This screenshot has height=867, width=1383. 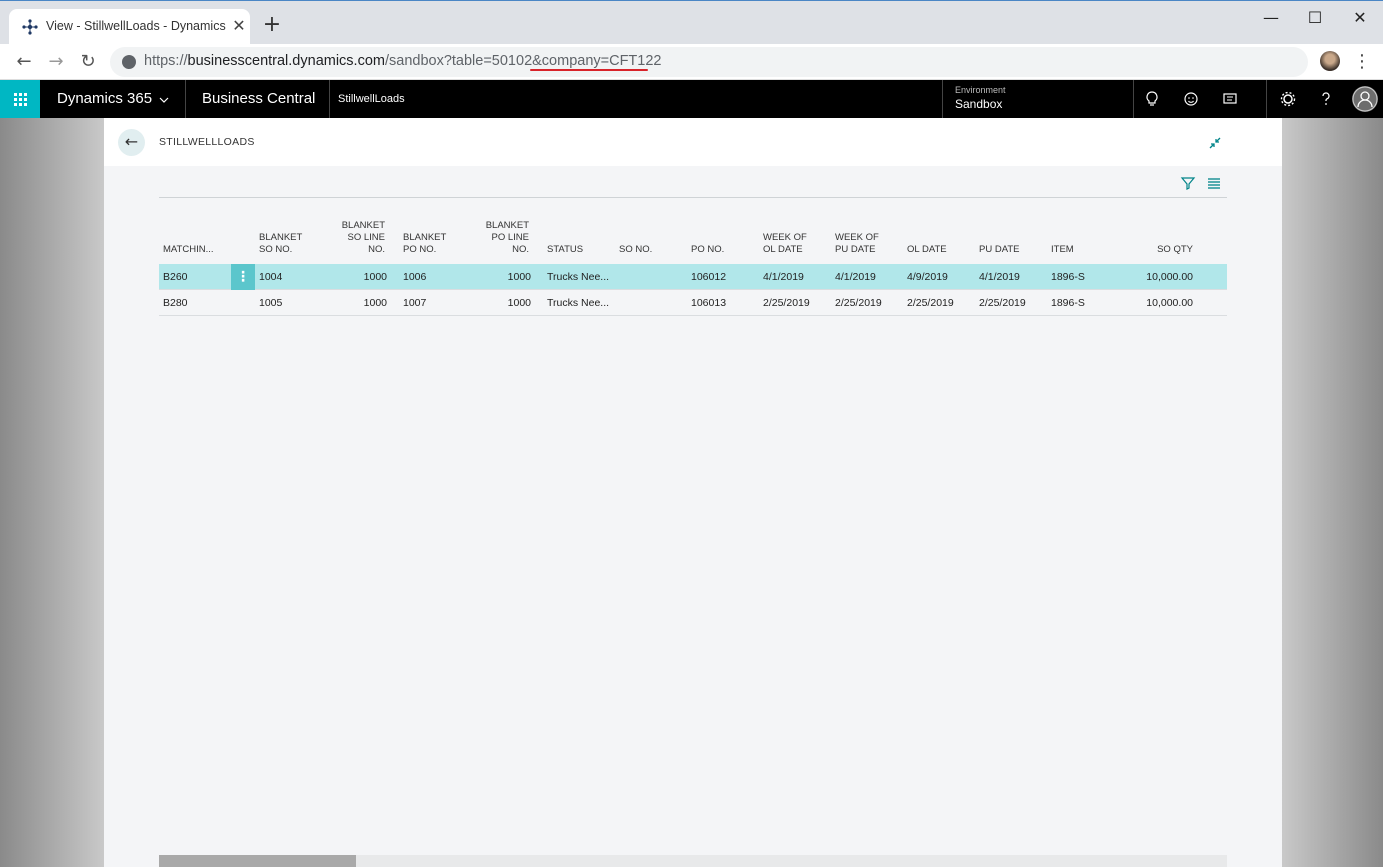 I want to click on cell-blanket-po-no: 1007, so click(x=414, y=303).